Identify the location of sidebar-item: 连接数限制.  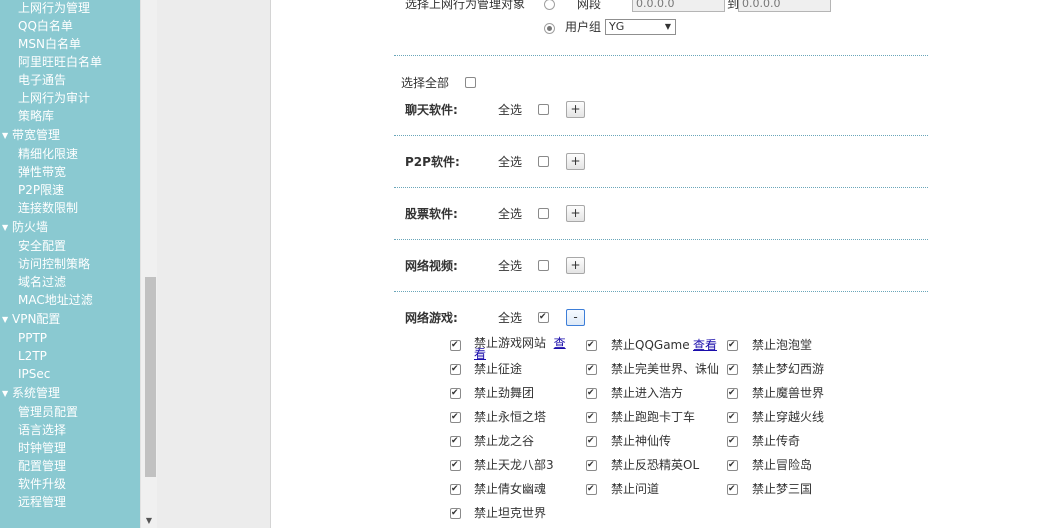
(70, 208).